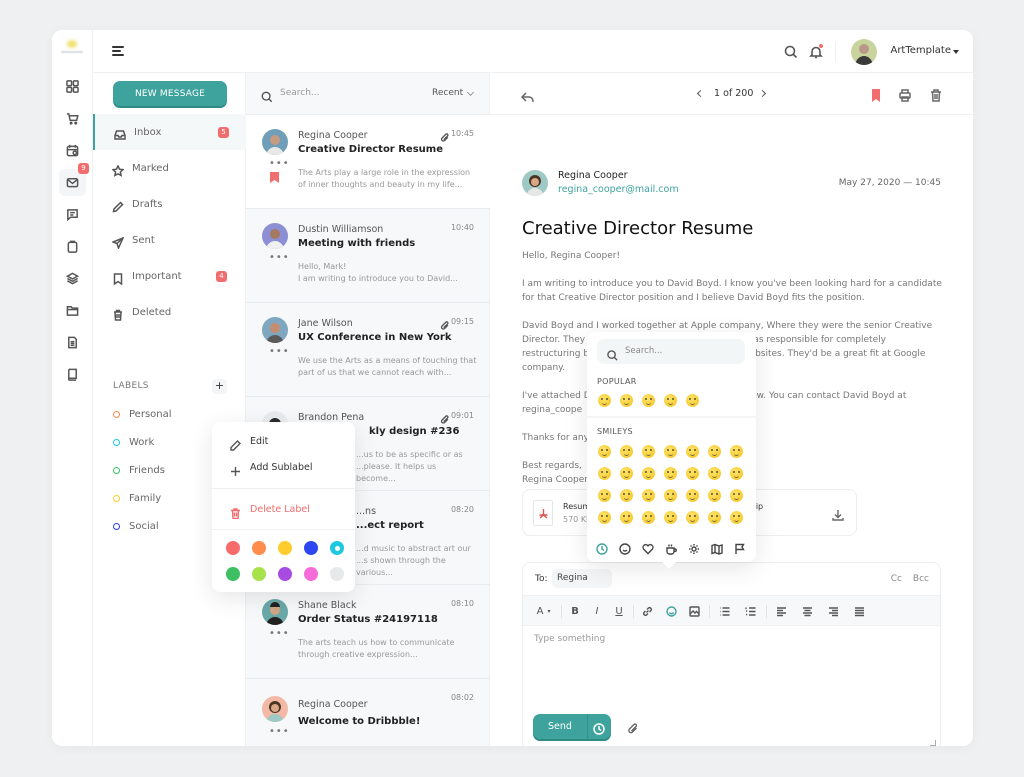 This screenshot has height=777, width=1024. What do you see at coordinates (671, 547) in the screenshot?
I see `coffee-category-icon` at bounding box center [671, 547].